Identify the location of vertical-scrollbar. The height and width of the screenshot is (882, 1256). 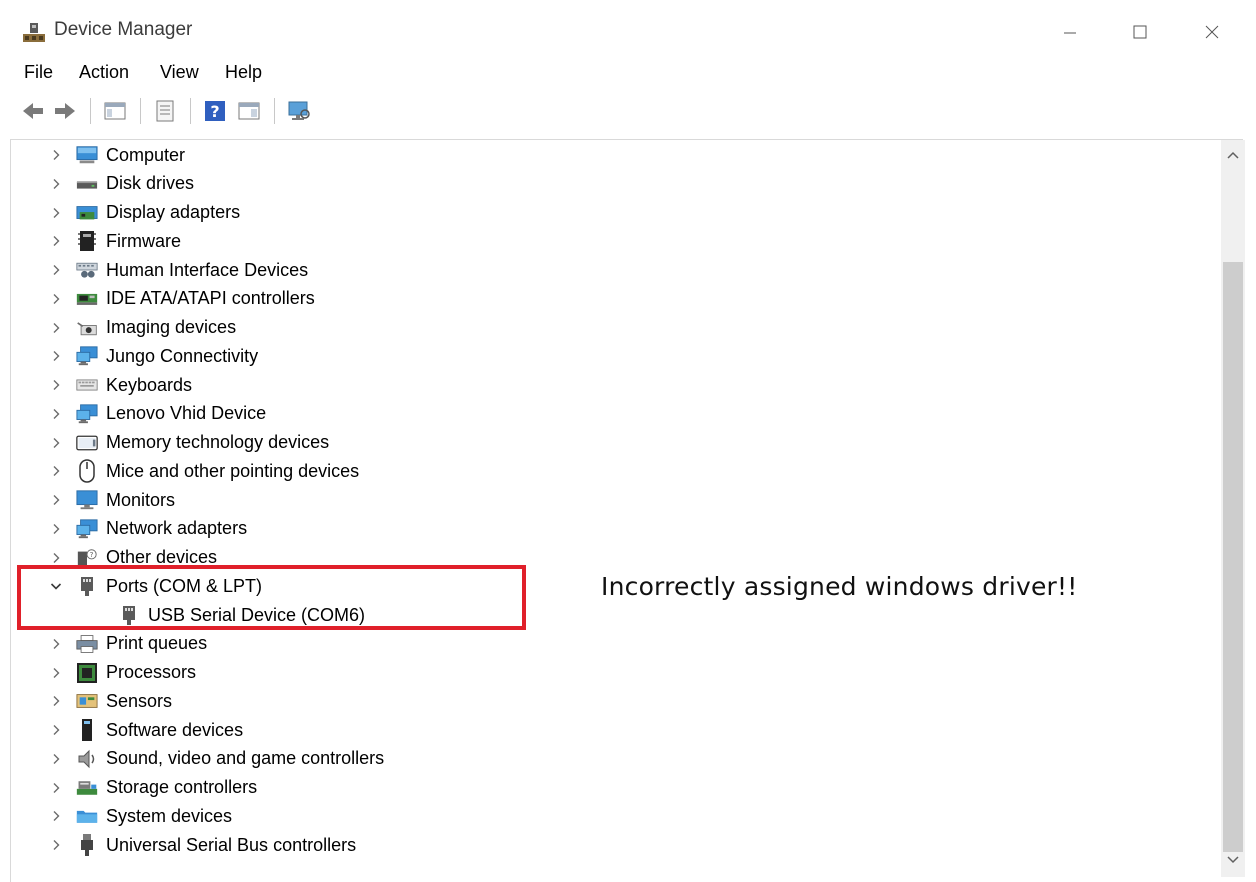
(1233, 508).